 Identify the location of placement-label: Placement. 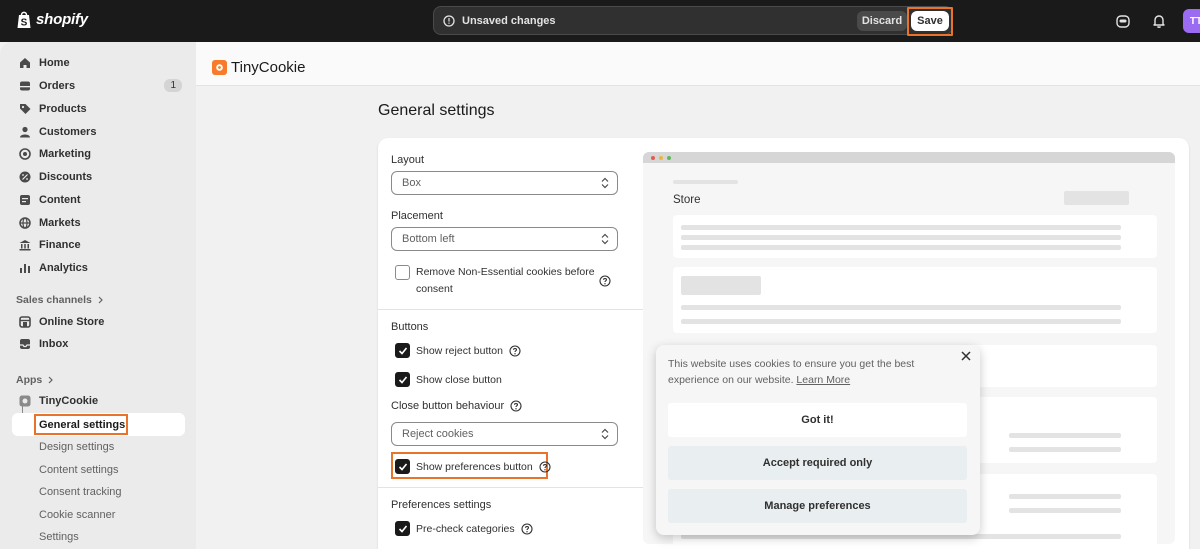
(417, 216).